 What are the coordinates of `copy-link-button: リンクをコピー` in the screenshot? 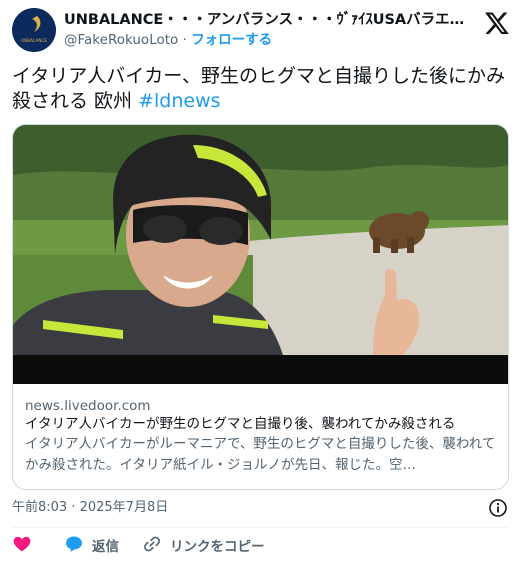 It's located at (203, 547).